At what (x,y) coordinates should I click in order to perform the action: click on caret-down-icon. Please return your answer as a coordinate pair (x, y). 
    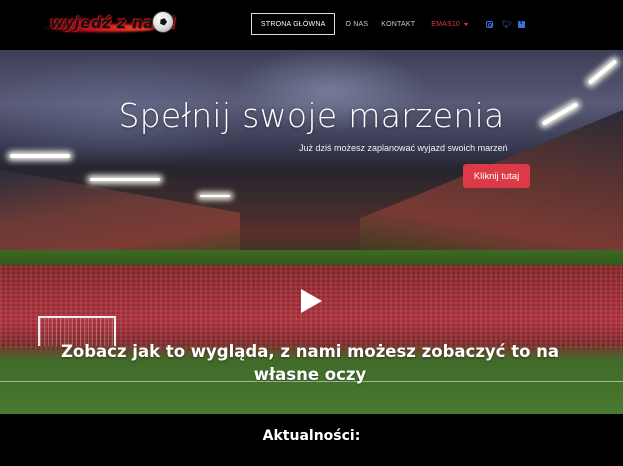
    Looking at the image, I should click on (466, 24).